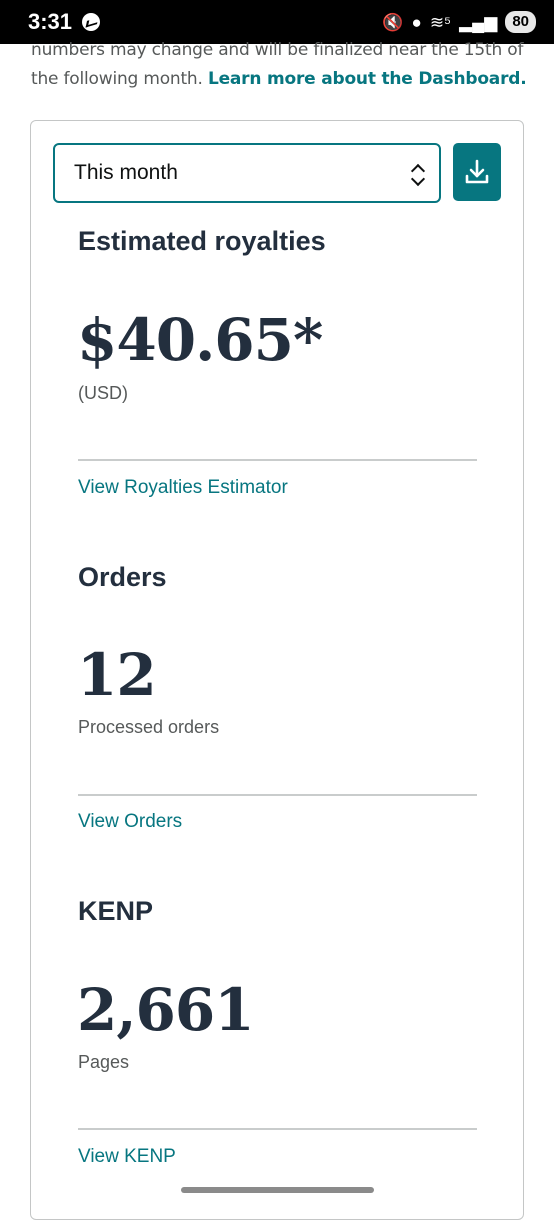 This screenshot has width=554, height=1220. Describe the element at coordinates (149, 727) in the screenshot. I see `orders-label: Processed orders` at that location.